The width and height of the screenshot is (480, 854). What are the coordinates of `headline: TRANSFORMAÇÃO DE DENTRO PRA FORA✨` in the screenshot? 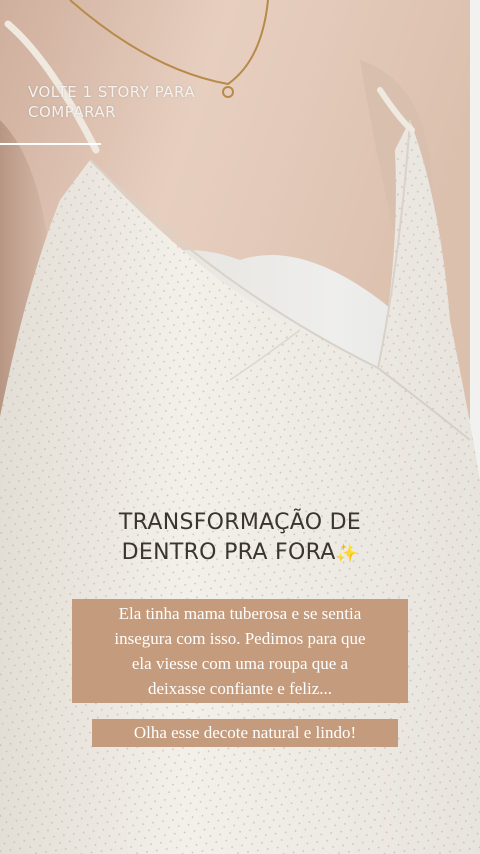 It's located at (240, 538).